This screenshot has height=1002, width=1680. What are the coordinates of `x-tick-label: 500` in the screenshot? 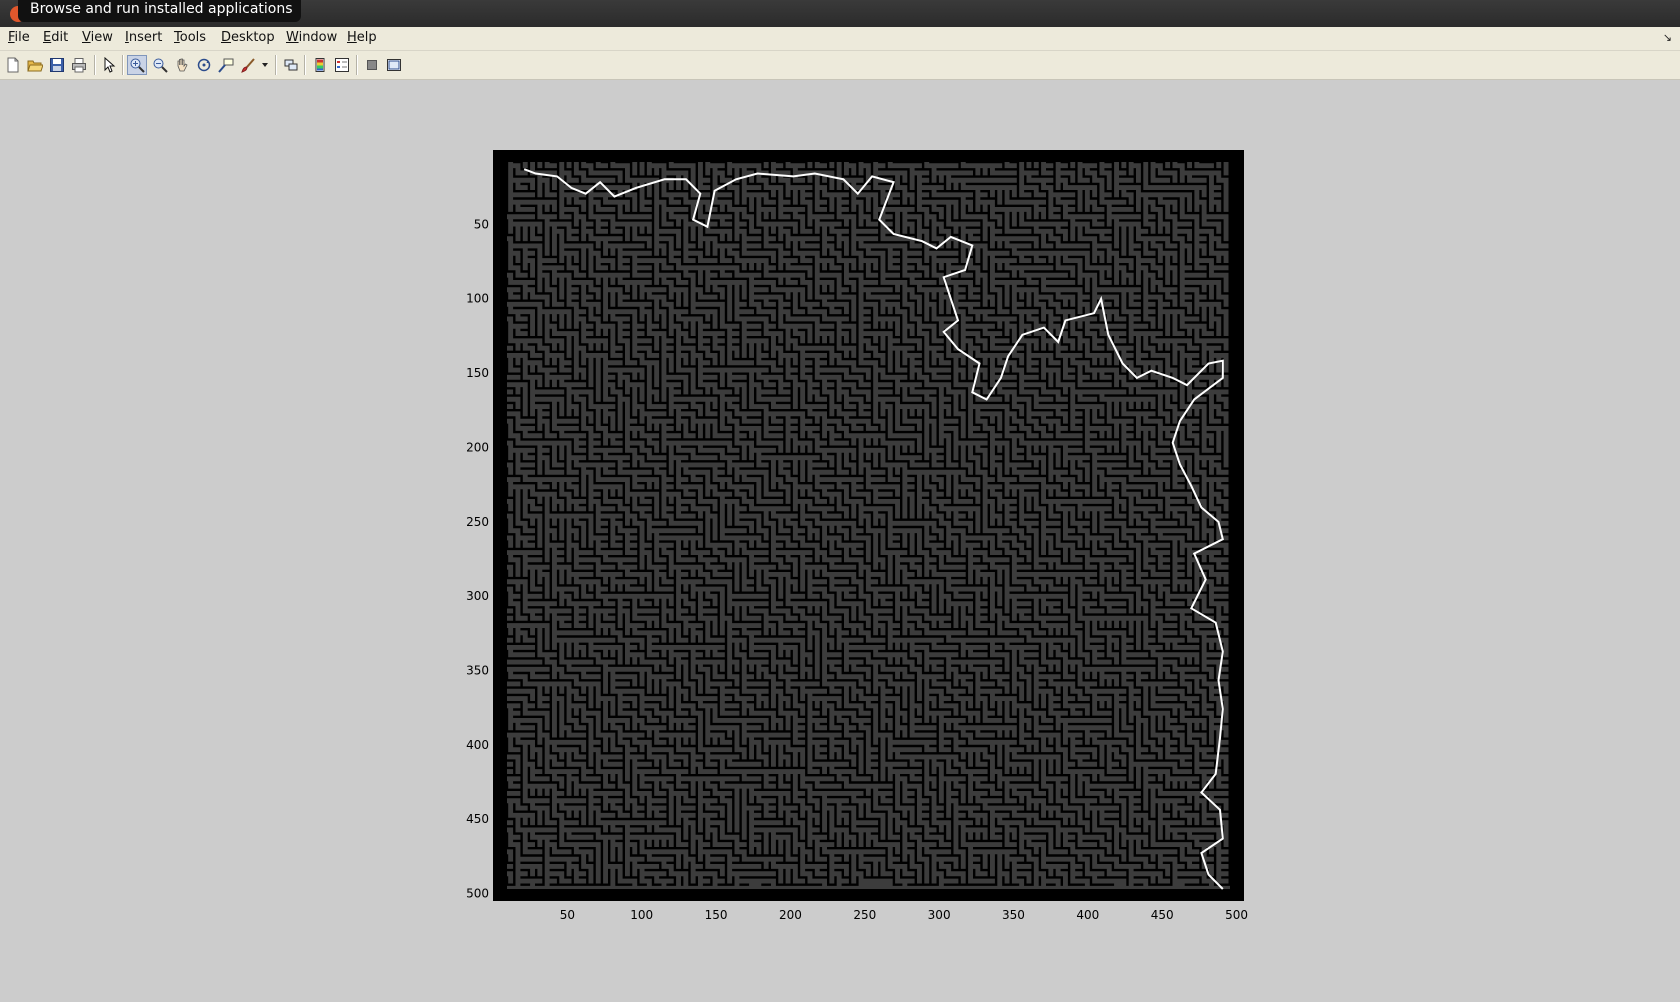 It's located at (1236, 915).